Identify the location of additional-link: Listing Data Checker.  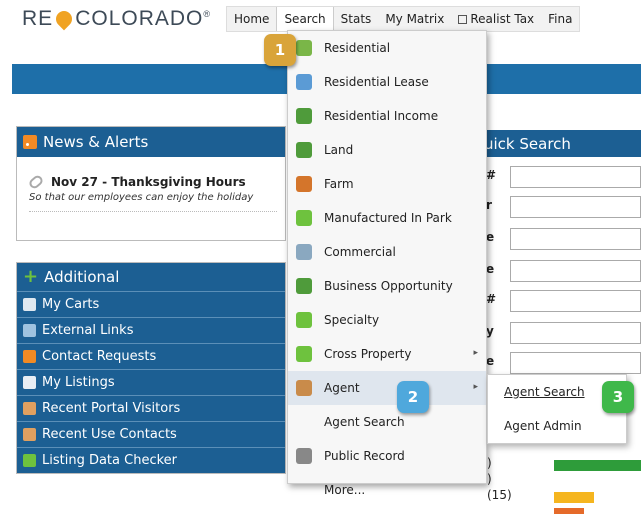
(151, 460).